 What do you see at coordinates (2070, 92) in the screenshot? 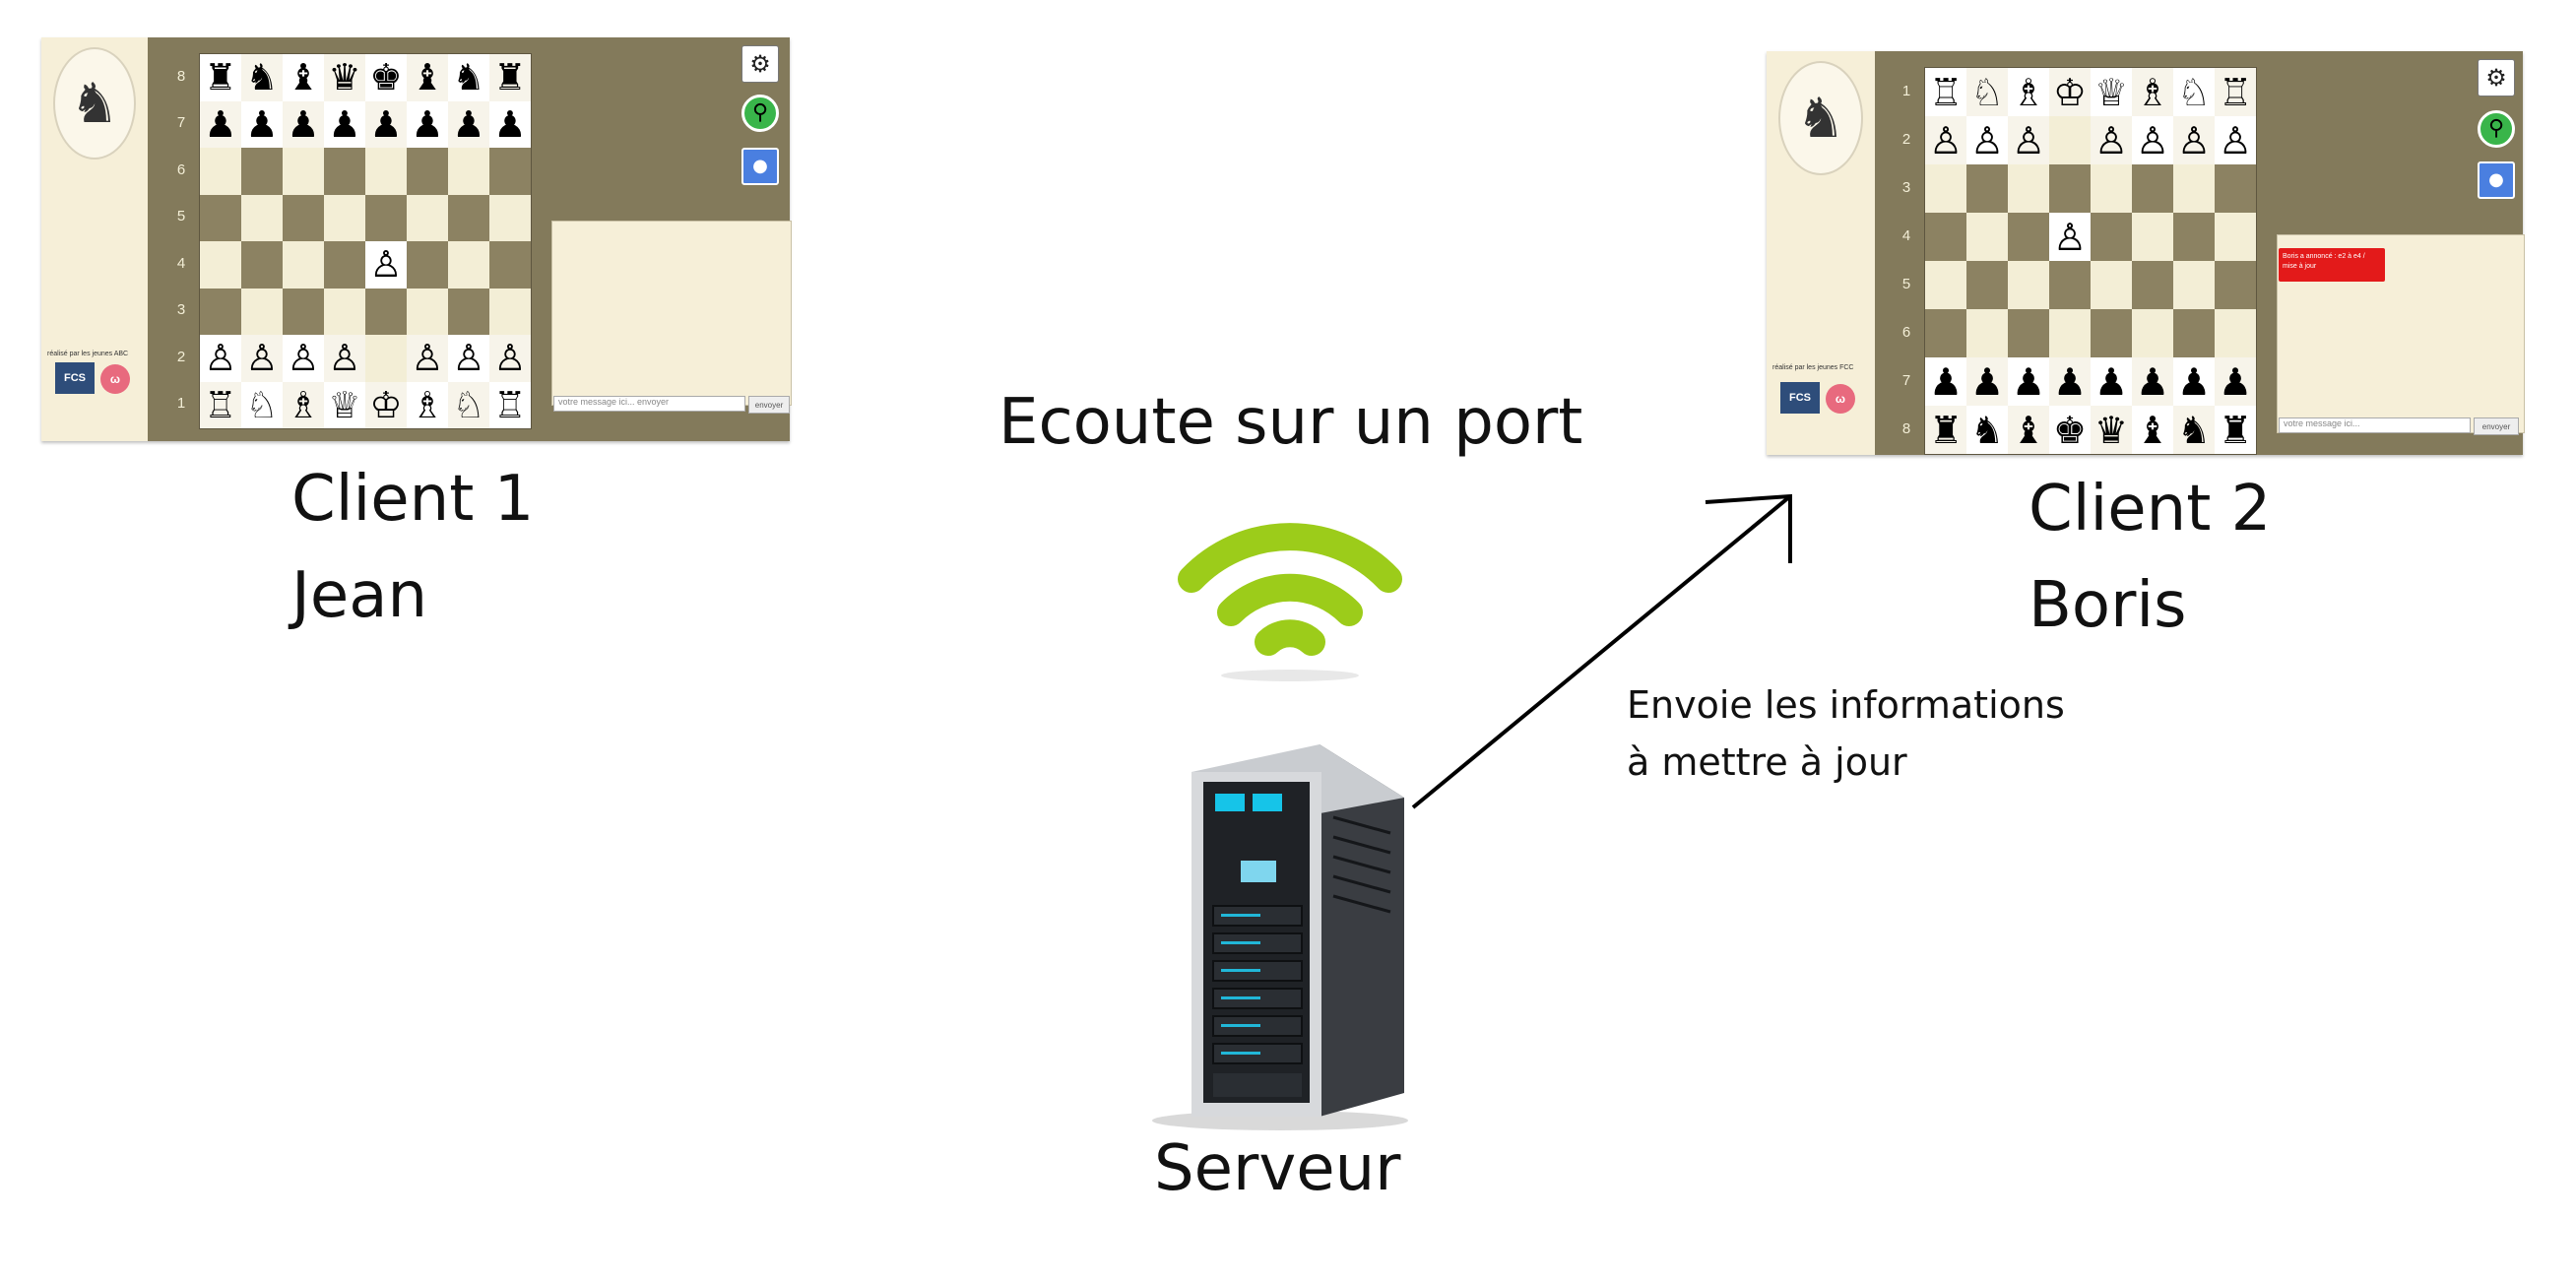
I see `board-square: ♔` at bounding box center [2070, 92].